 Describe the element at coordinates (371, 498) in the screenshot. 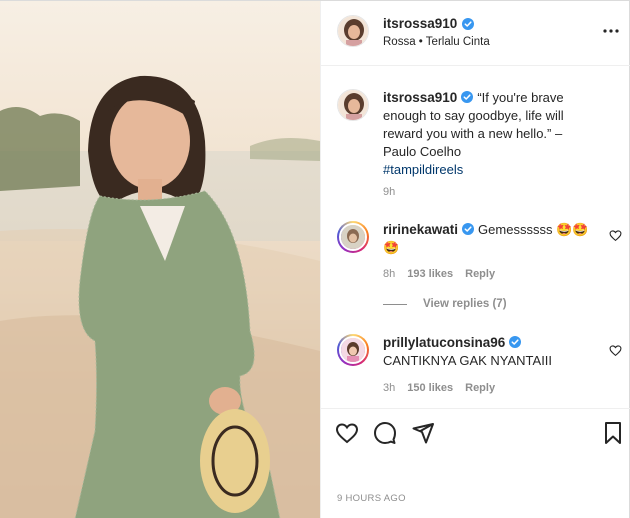

I see `post-timestamp: 9 HOURS AGO` at that location.